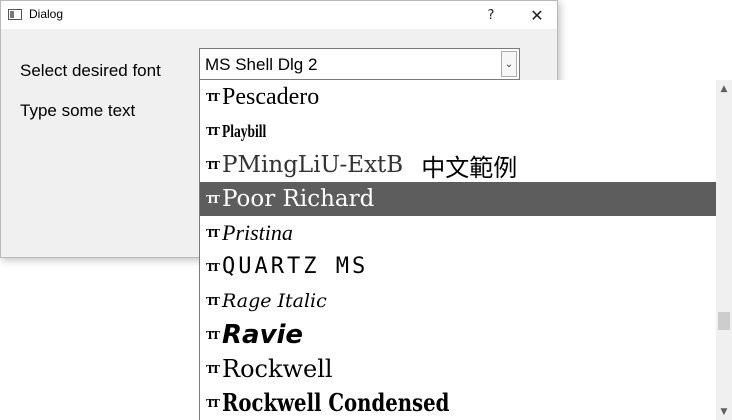 The width and height of the screenshot is (732, 420). Describe the element at coordinates (458, 199) in the screenshot. I see `font-option-poor-richard: TT Poor Richard` at that location.